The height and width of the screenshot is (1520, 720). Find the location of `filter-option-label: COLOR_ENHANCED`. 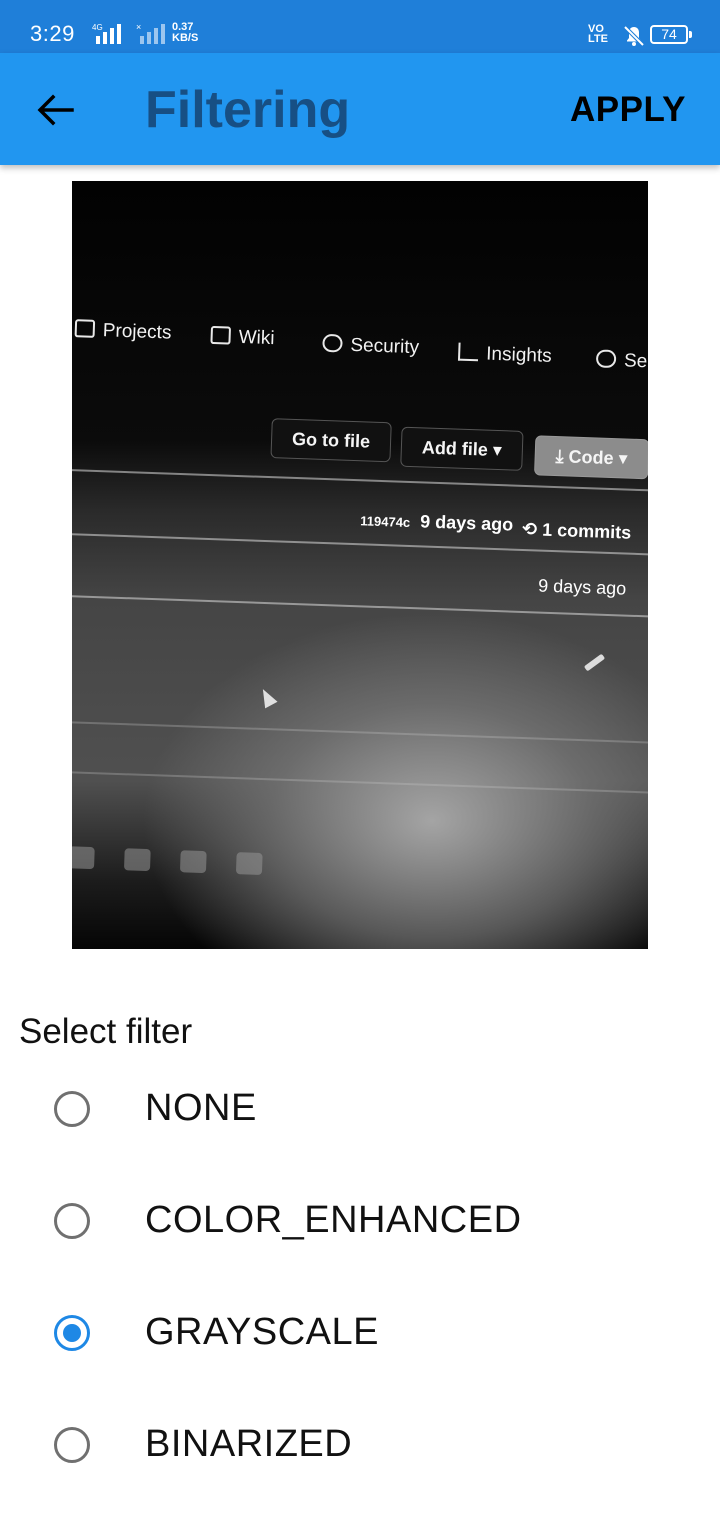

filter-option-label: COLOR_ENHANCED is located at coordinates (333, 1220).